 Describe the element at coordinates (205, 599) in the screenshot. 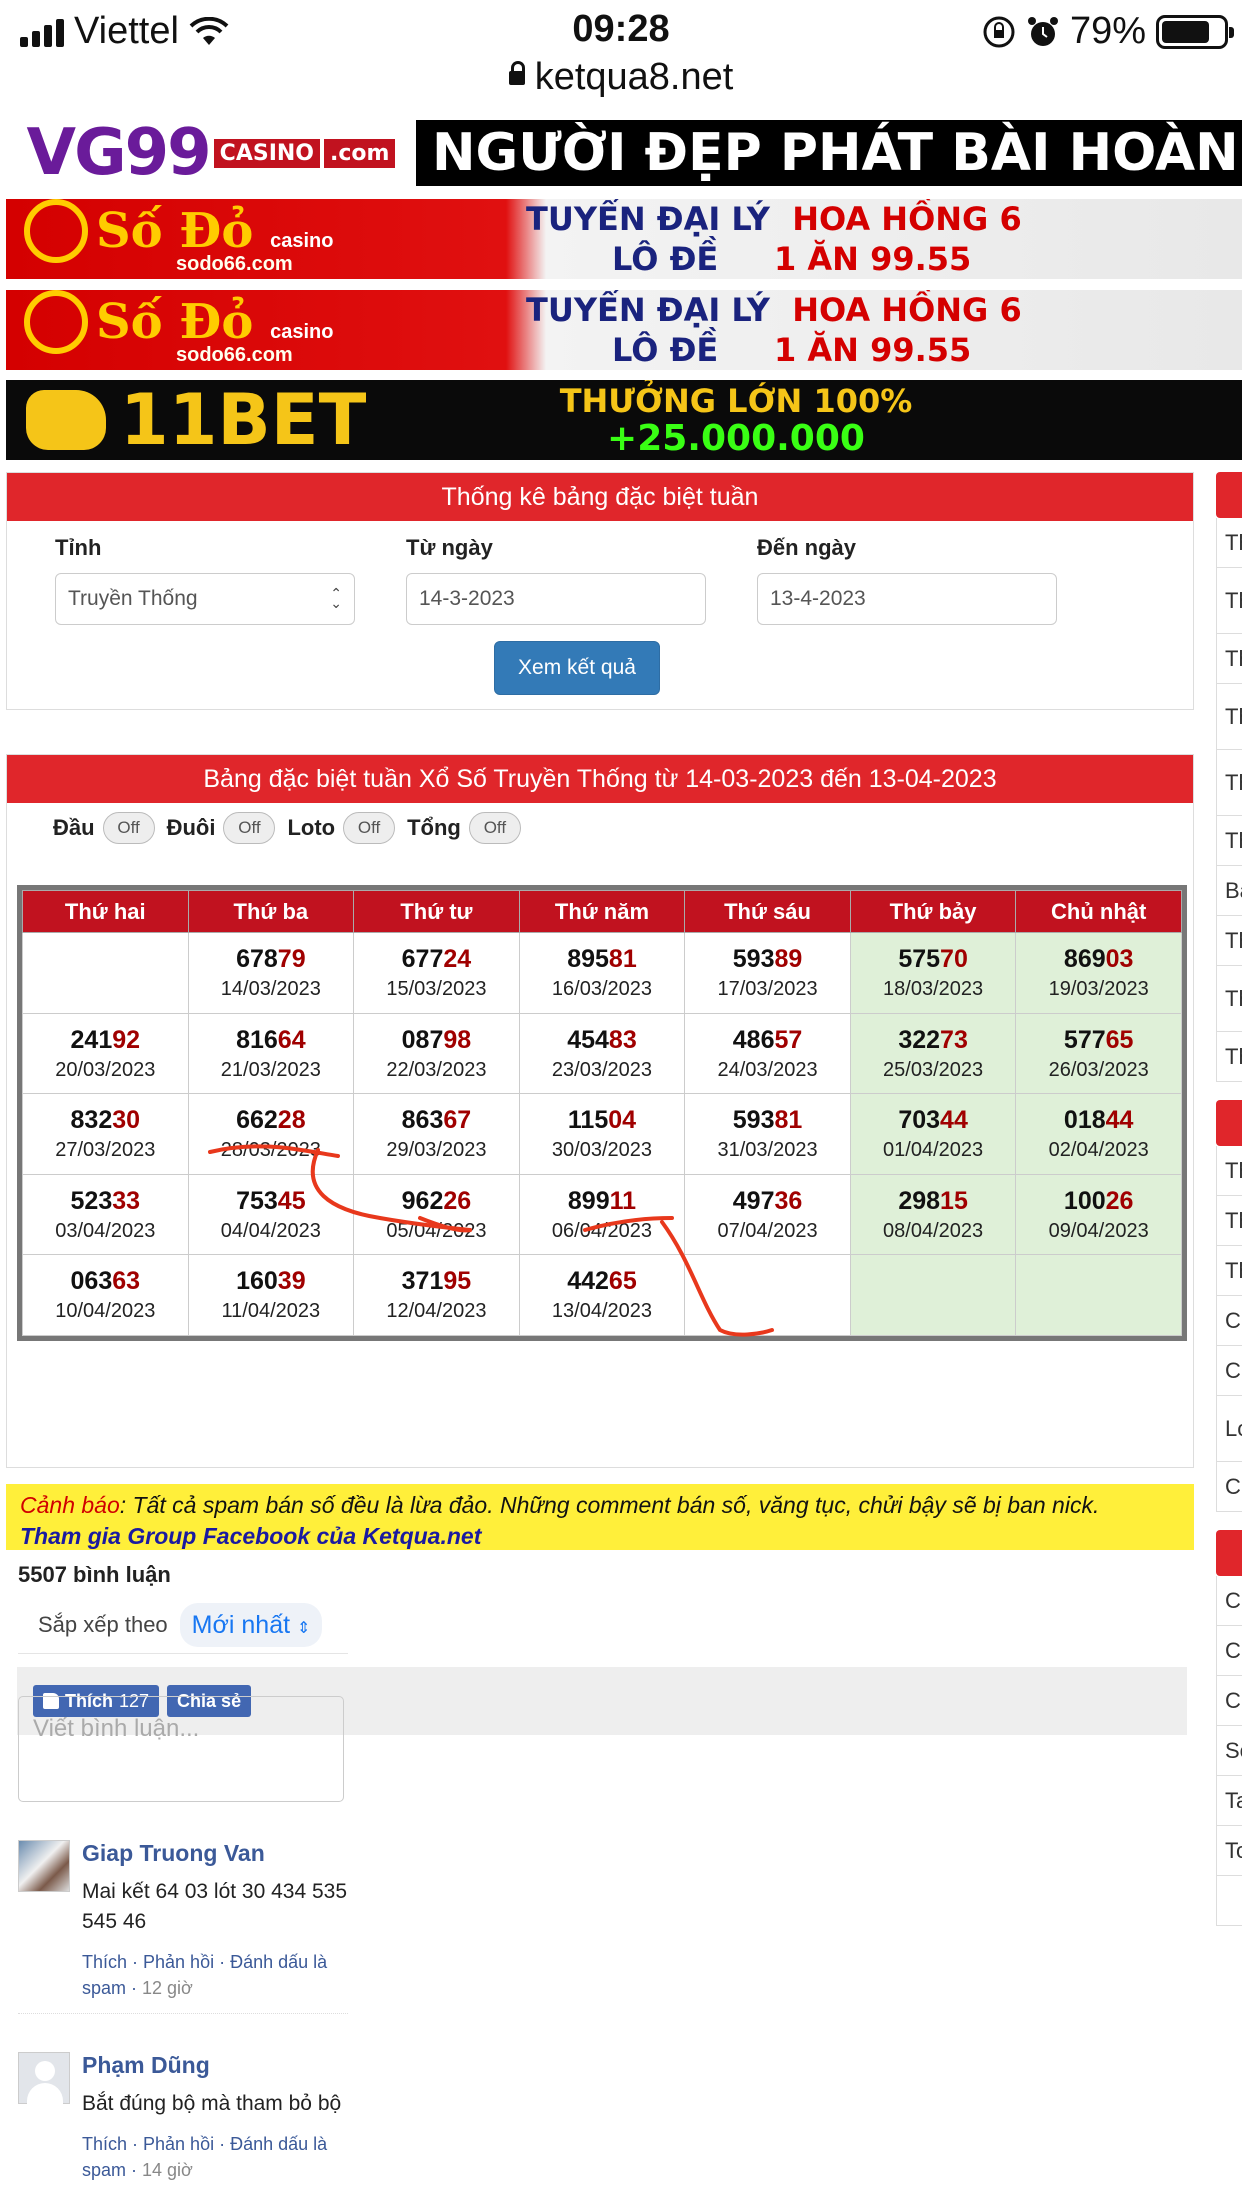

I see `province-select: Truyền Thống ⌃ ⌄` at that location.